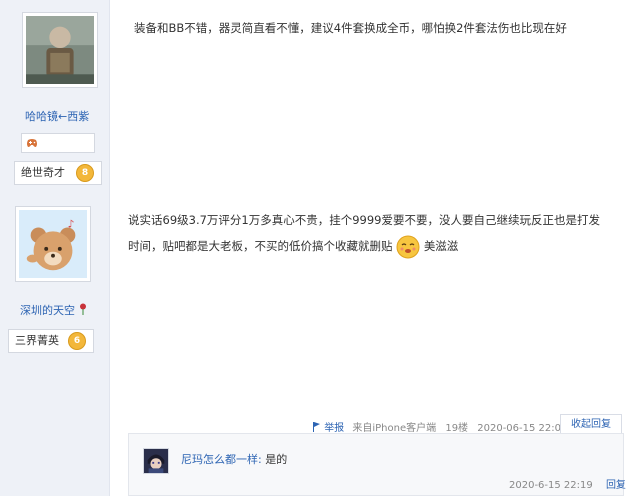 The height and width of the screenshot is (496, 640). What do you see at coordinates (616, 485) in the screenshot?
I see `sub-reply-reply-link: 回复` at bounding box center [616, 485].